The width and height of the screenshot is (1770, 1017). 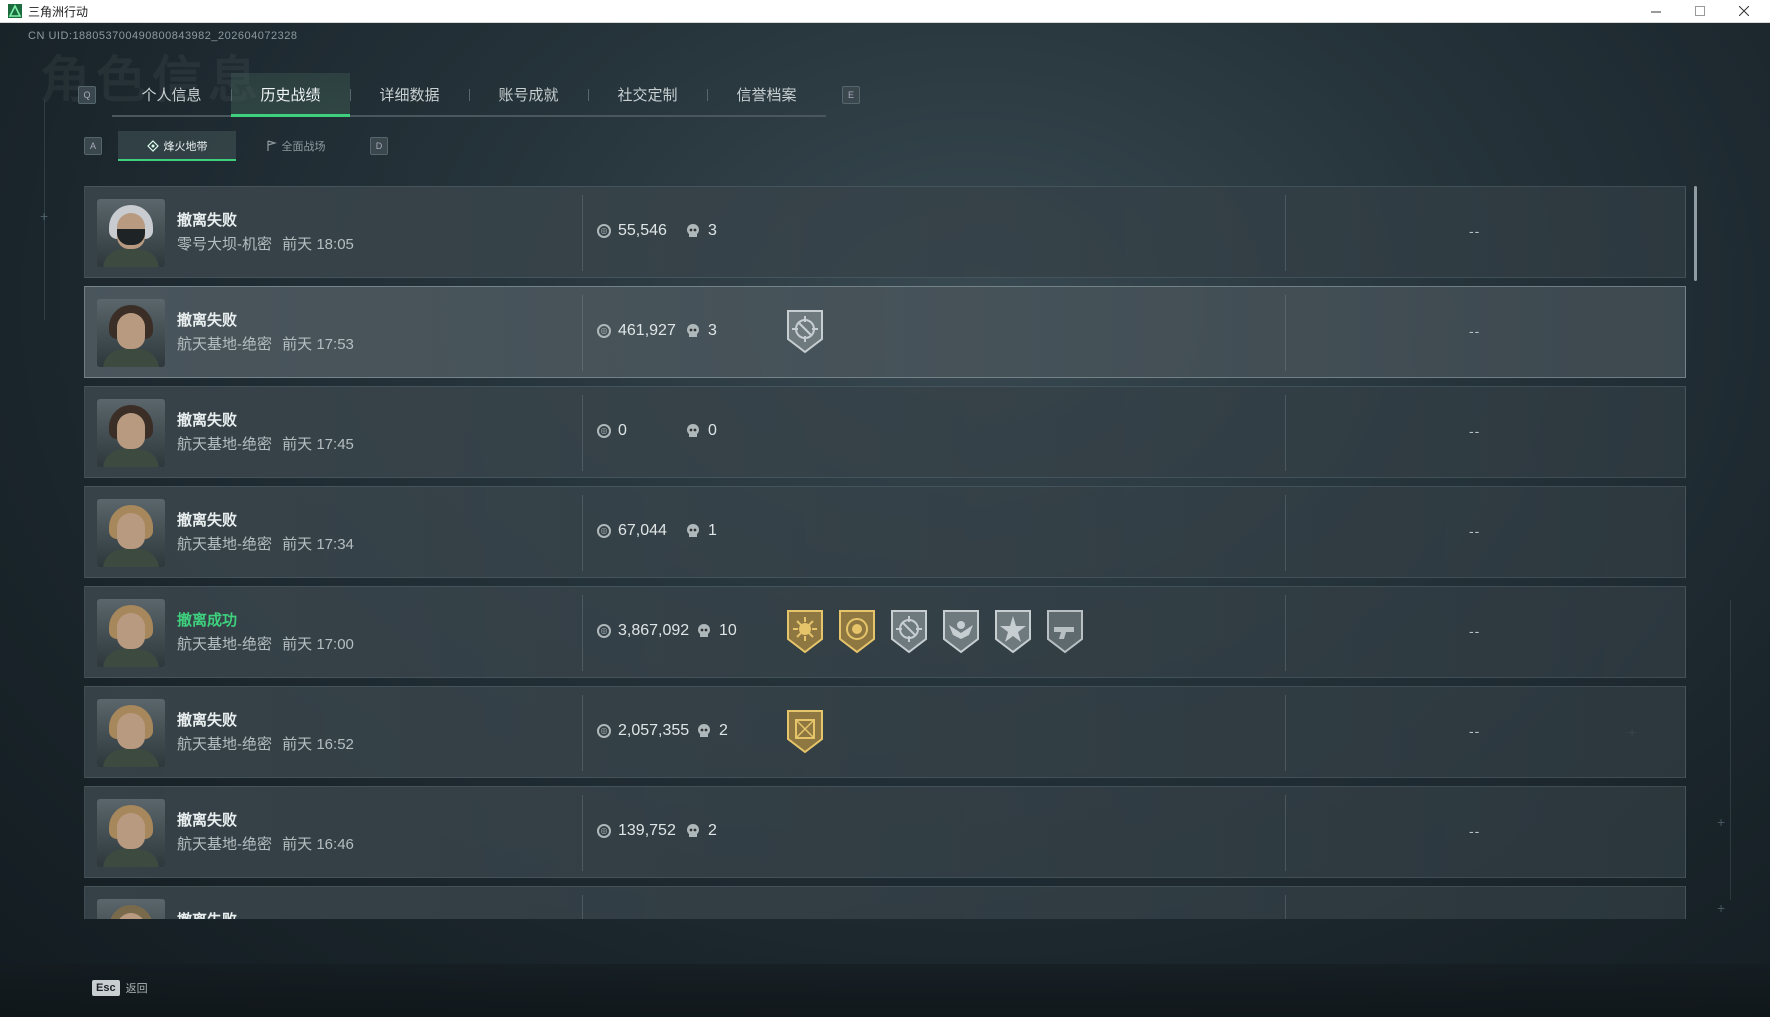 What do you see at coordinates (885, 732) in the screenshot?
I see `match-record-row: 撤离失败 航天基地-绝密 前天 16:52 ◎ 2,057,355 2 --` at bounding box center [885, 732].